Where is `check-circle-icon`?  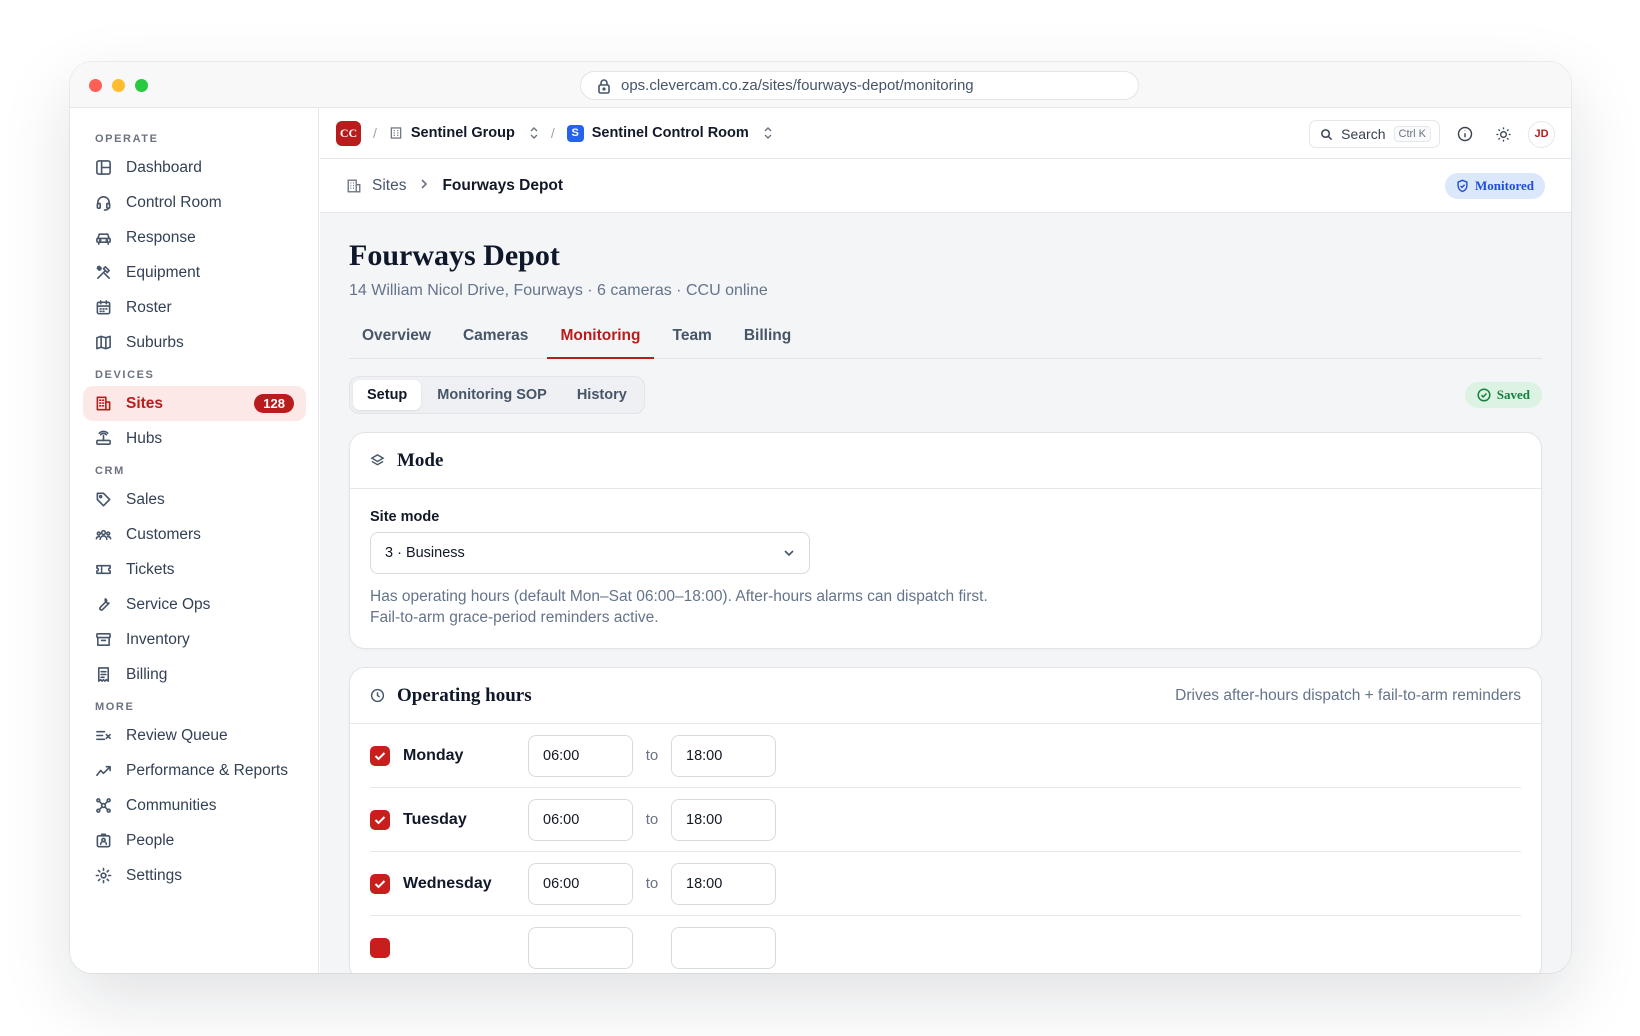 check-circle-icon is located at coordinates (1484, 395).